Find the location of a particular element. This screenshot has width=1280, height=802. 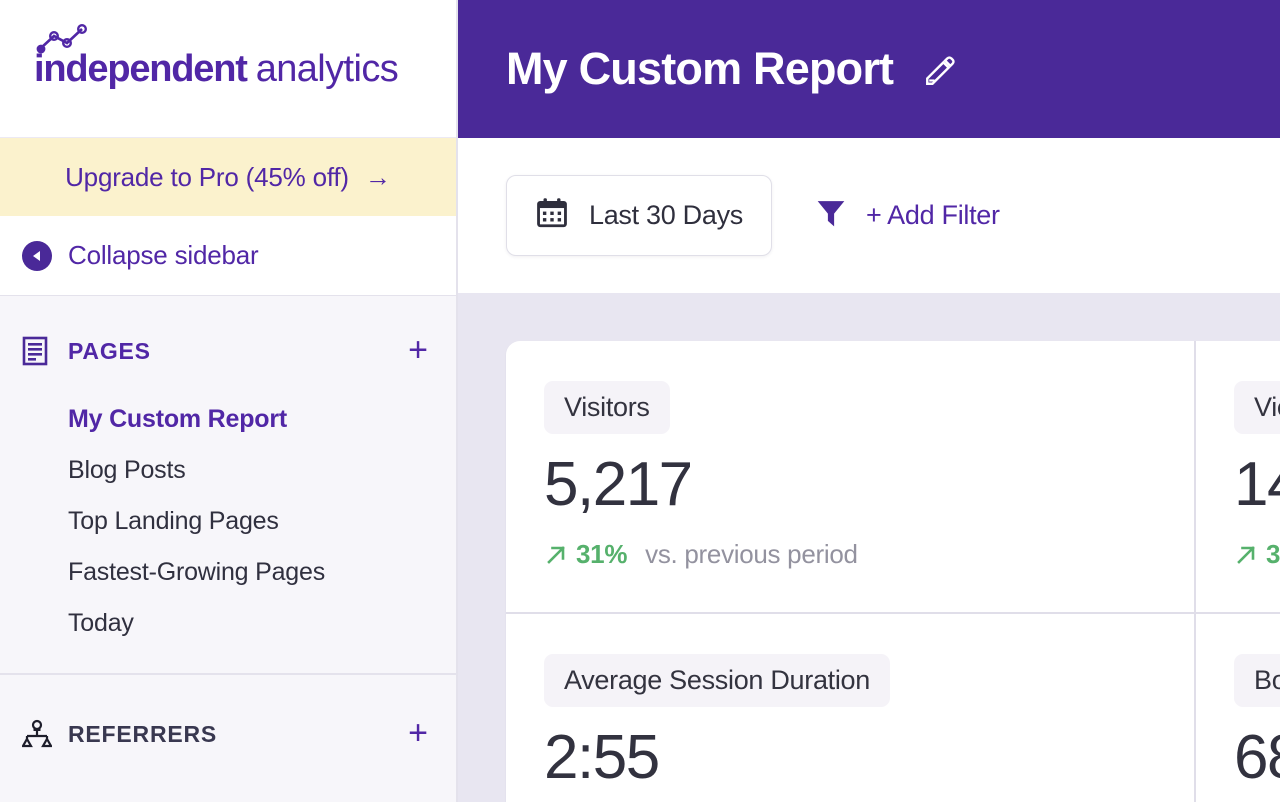

collapse-sidebar-button: Collapse sidebar is located at coordinates (228, 256).